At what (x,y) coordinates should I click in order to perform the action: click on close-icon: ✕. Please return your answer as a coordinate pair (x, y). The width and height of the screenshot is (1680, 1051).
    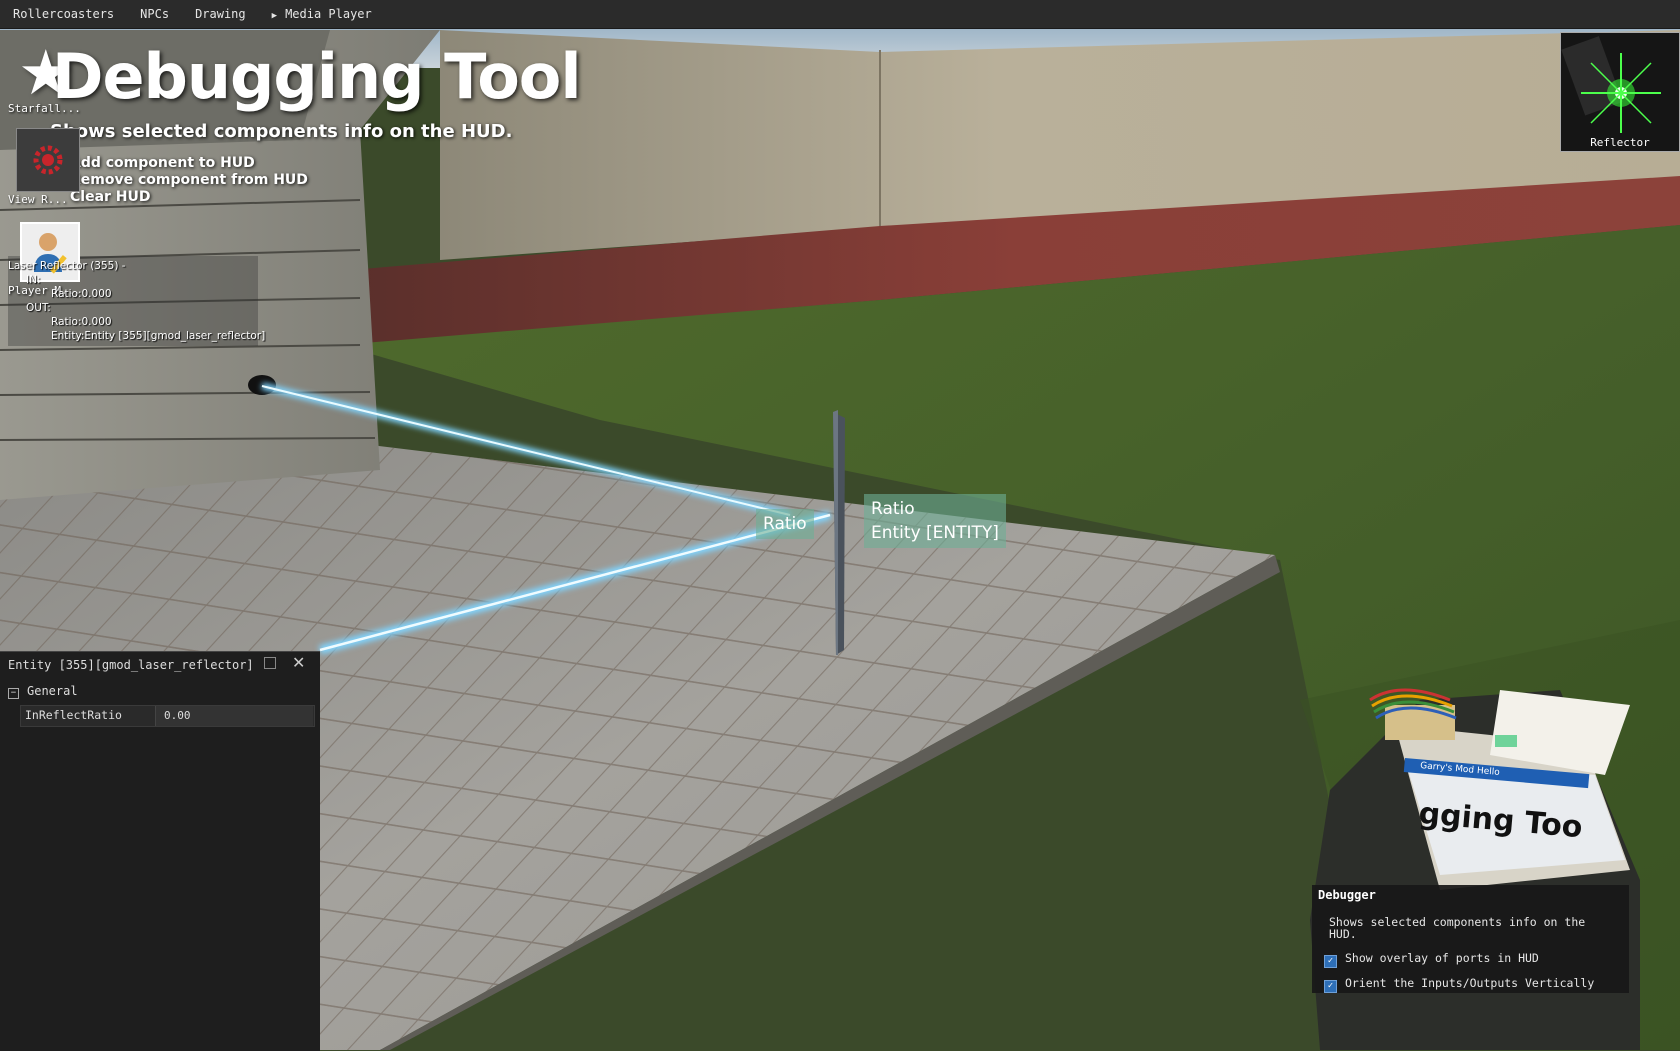
    Looking at the image, I should click on (299, 662).